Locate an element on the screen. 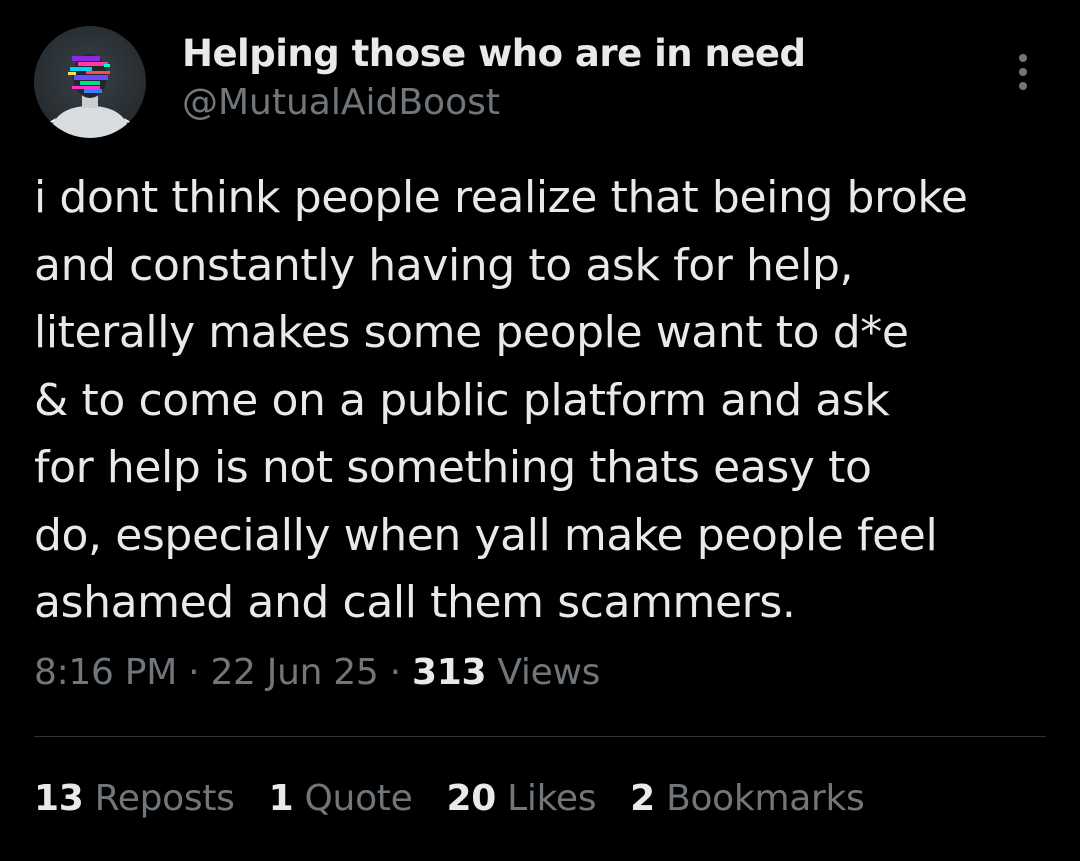 The width and height of the screenshot is (1080, 861). more-vertical-icon is located at coordinates (1023, 72).